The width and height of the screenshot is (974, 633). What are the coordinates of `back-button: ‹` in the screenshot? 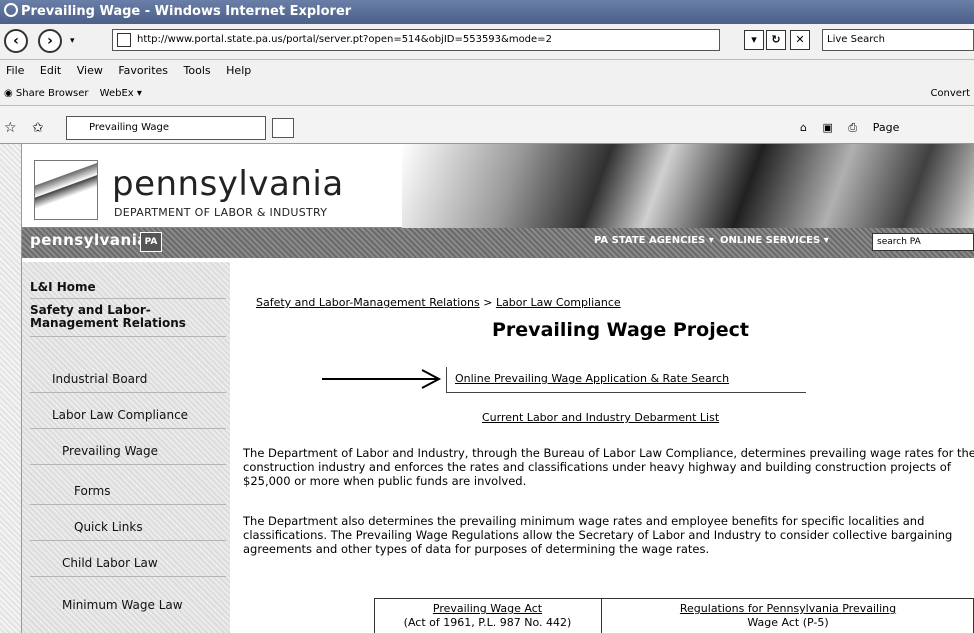 It's located at (16, 41).